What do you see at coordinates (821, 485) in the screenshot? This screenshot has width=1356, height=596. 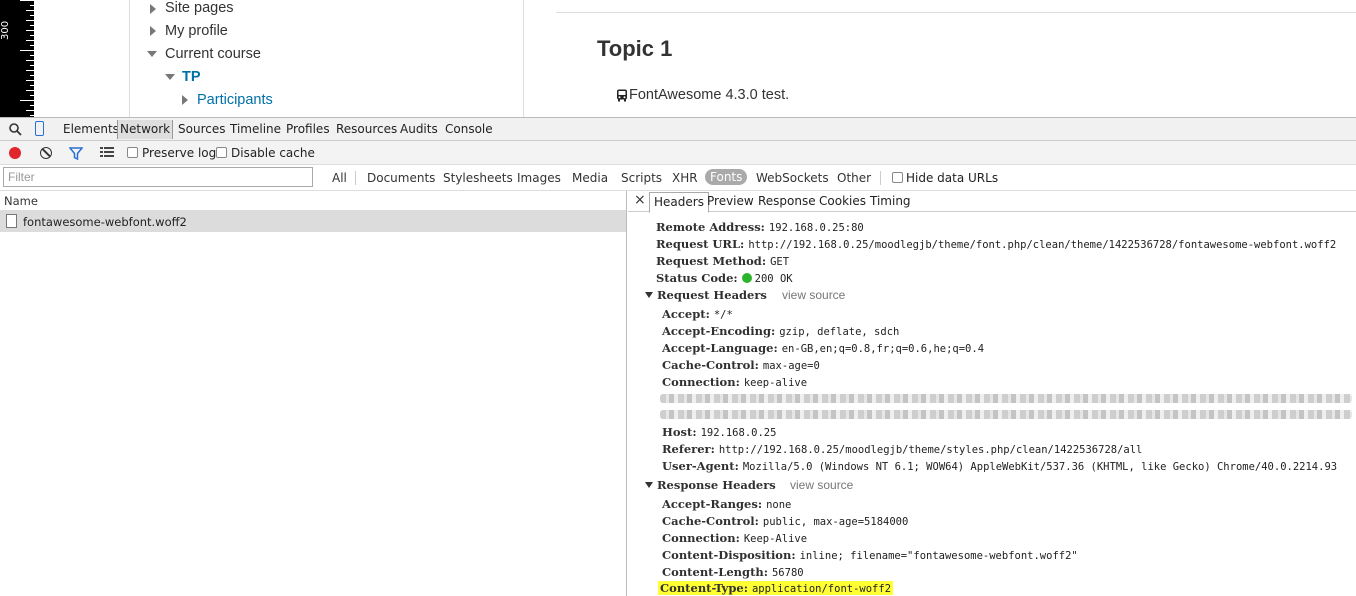 I see `response-view-source-link: view source` at bounding box center [821, 485].